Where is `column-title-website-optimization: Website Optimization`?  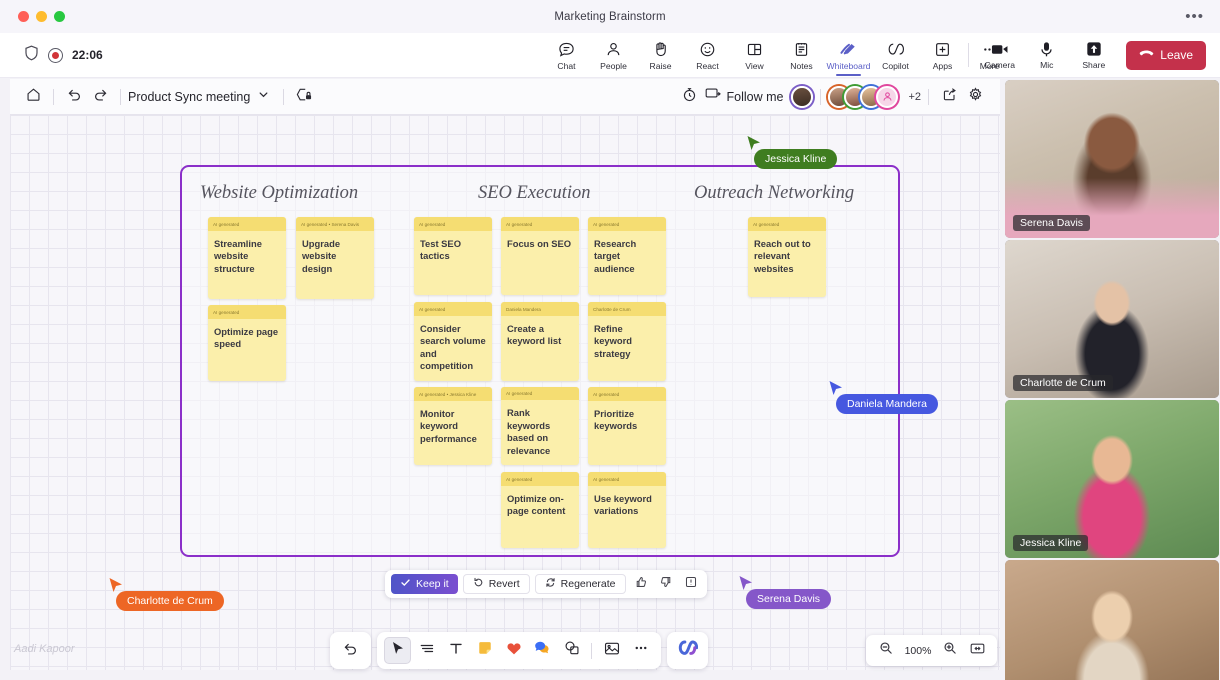
column-title-website-optimization: Website Optimization is located at coordinates (279, 193).